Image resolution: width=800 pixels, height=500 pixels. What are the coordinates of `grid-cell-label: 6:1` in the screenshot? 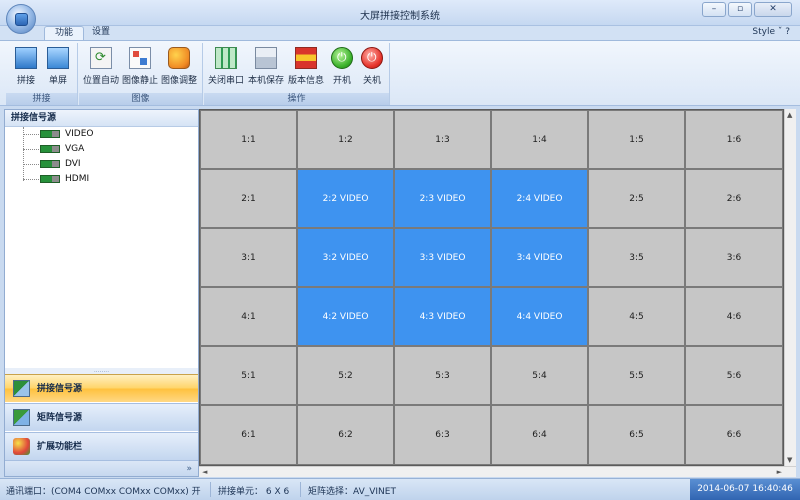 It's located at (248, 435).